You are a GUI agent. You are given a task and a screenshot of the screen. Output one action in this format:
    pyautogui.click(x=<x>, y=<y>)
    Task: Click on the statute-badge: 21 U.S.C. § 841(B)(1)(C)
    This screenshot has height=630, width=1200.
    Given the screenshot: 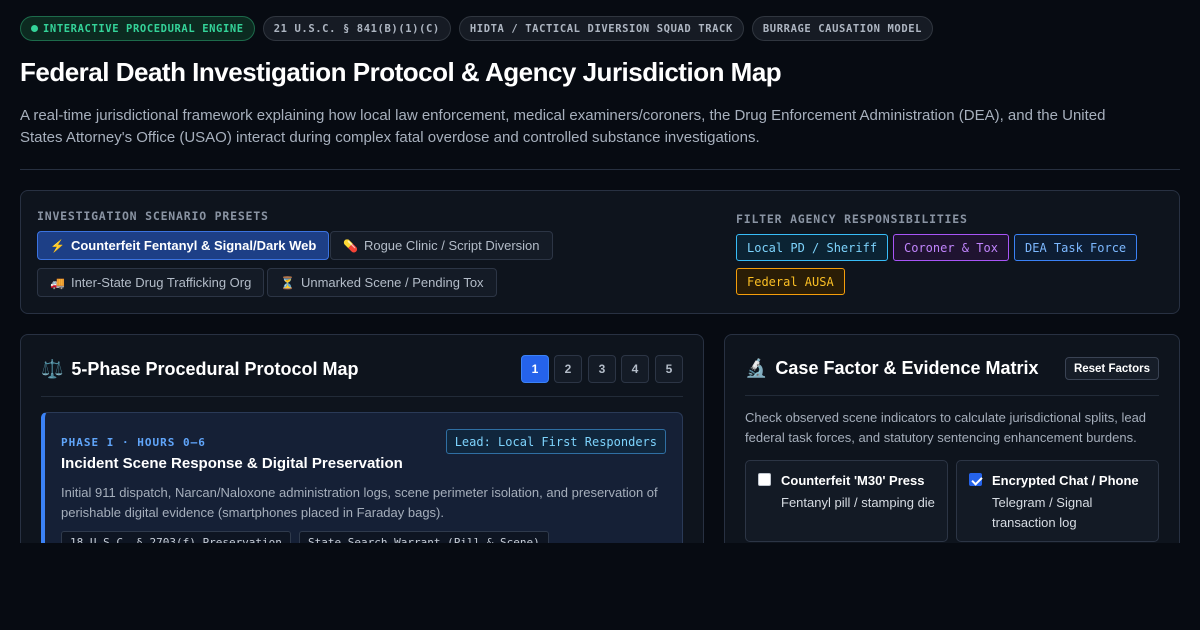 What is the action you would take?
    pyautogui.click(x=356, y=28)
    